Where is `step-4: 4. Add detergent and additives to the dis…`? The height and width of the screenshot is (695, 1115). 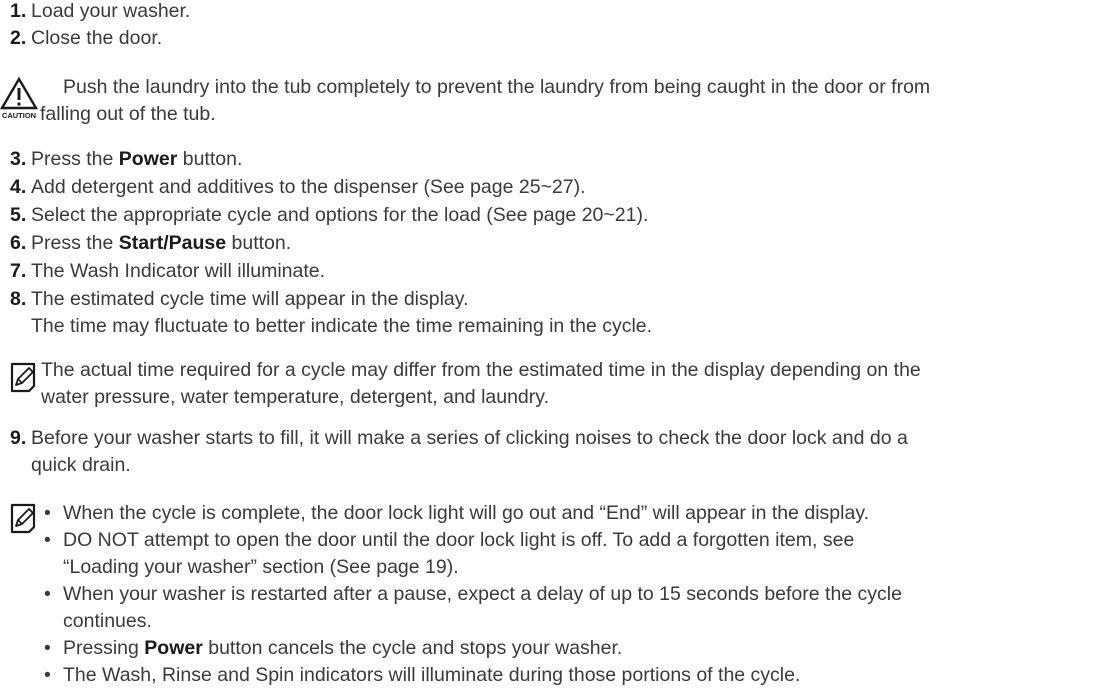 step-4: 4. Add detergent and additives to the dis… is located at coordinates (557, 187).